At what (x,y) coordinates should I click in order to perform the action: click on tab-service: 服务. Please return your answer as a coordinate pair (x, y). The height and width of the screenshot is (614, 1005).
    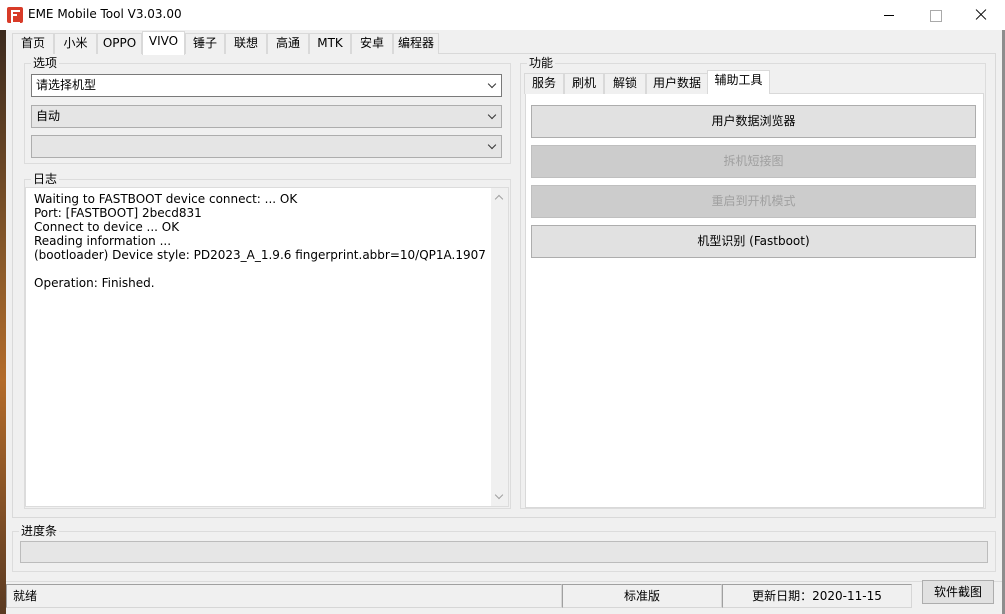
    Looking at the image, I should click on (544, 83).